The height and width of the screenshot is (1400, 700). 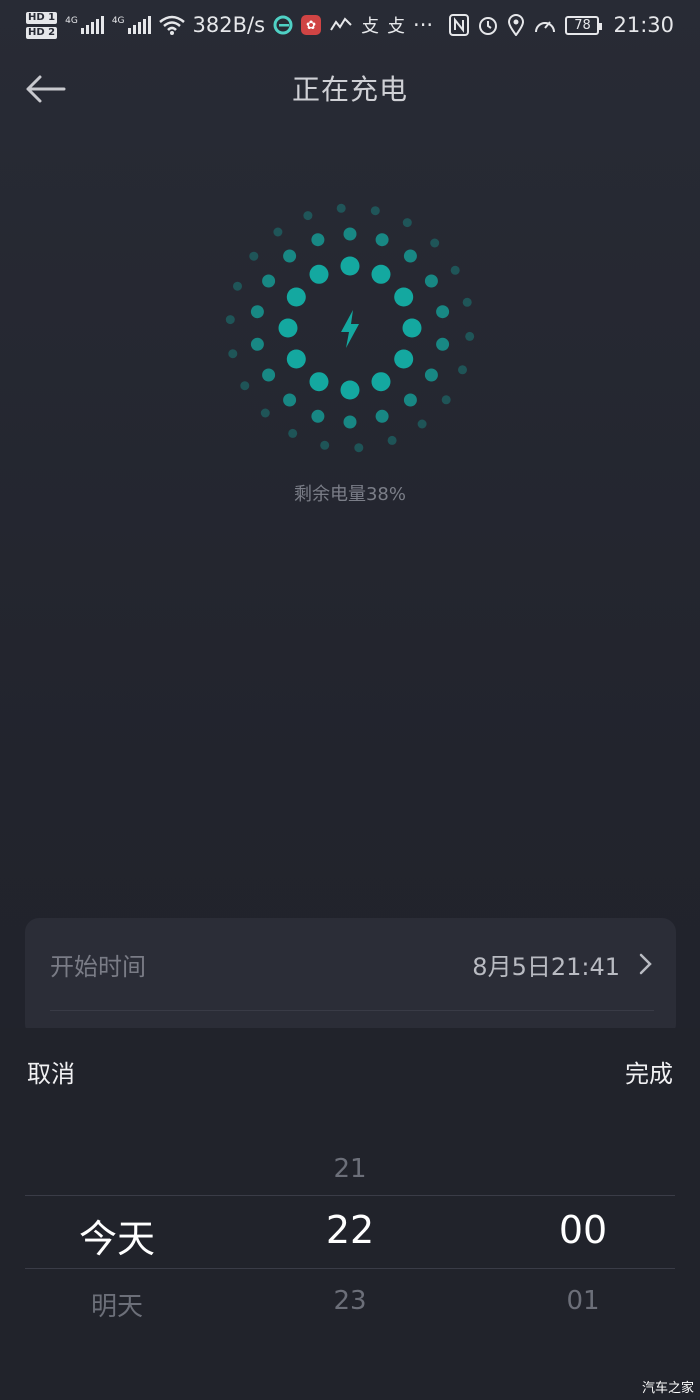 I want to click on status-left: HD 1 HD 2 4G 4G 382B/s ✿ 攴 攴 ···, so click(x=230, y=25).